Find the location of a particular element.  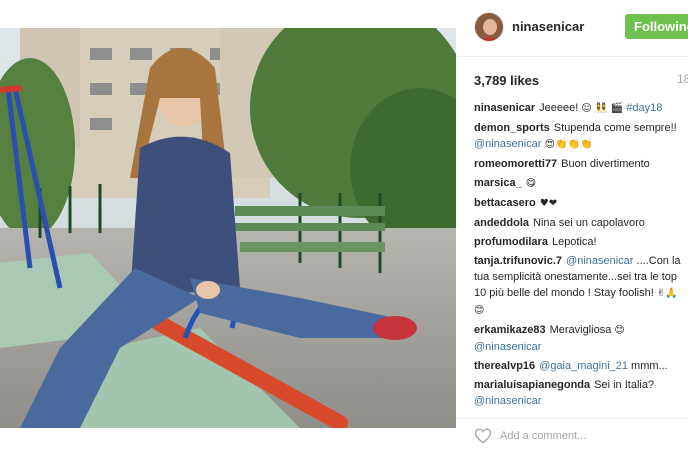

comment-username: bettacasero is located at coordinates (505, 203).